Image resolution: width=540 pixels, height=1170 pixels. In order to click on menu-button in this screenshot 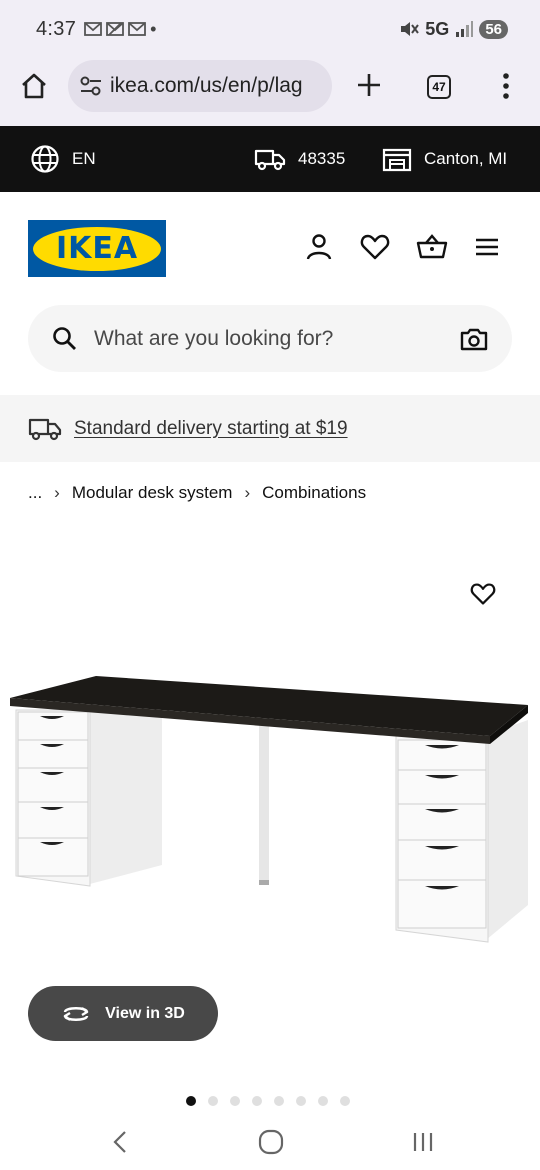, I will do `click(487, 249)`.